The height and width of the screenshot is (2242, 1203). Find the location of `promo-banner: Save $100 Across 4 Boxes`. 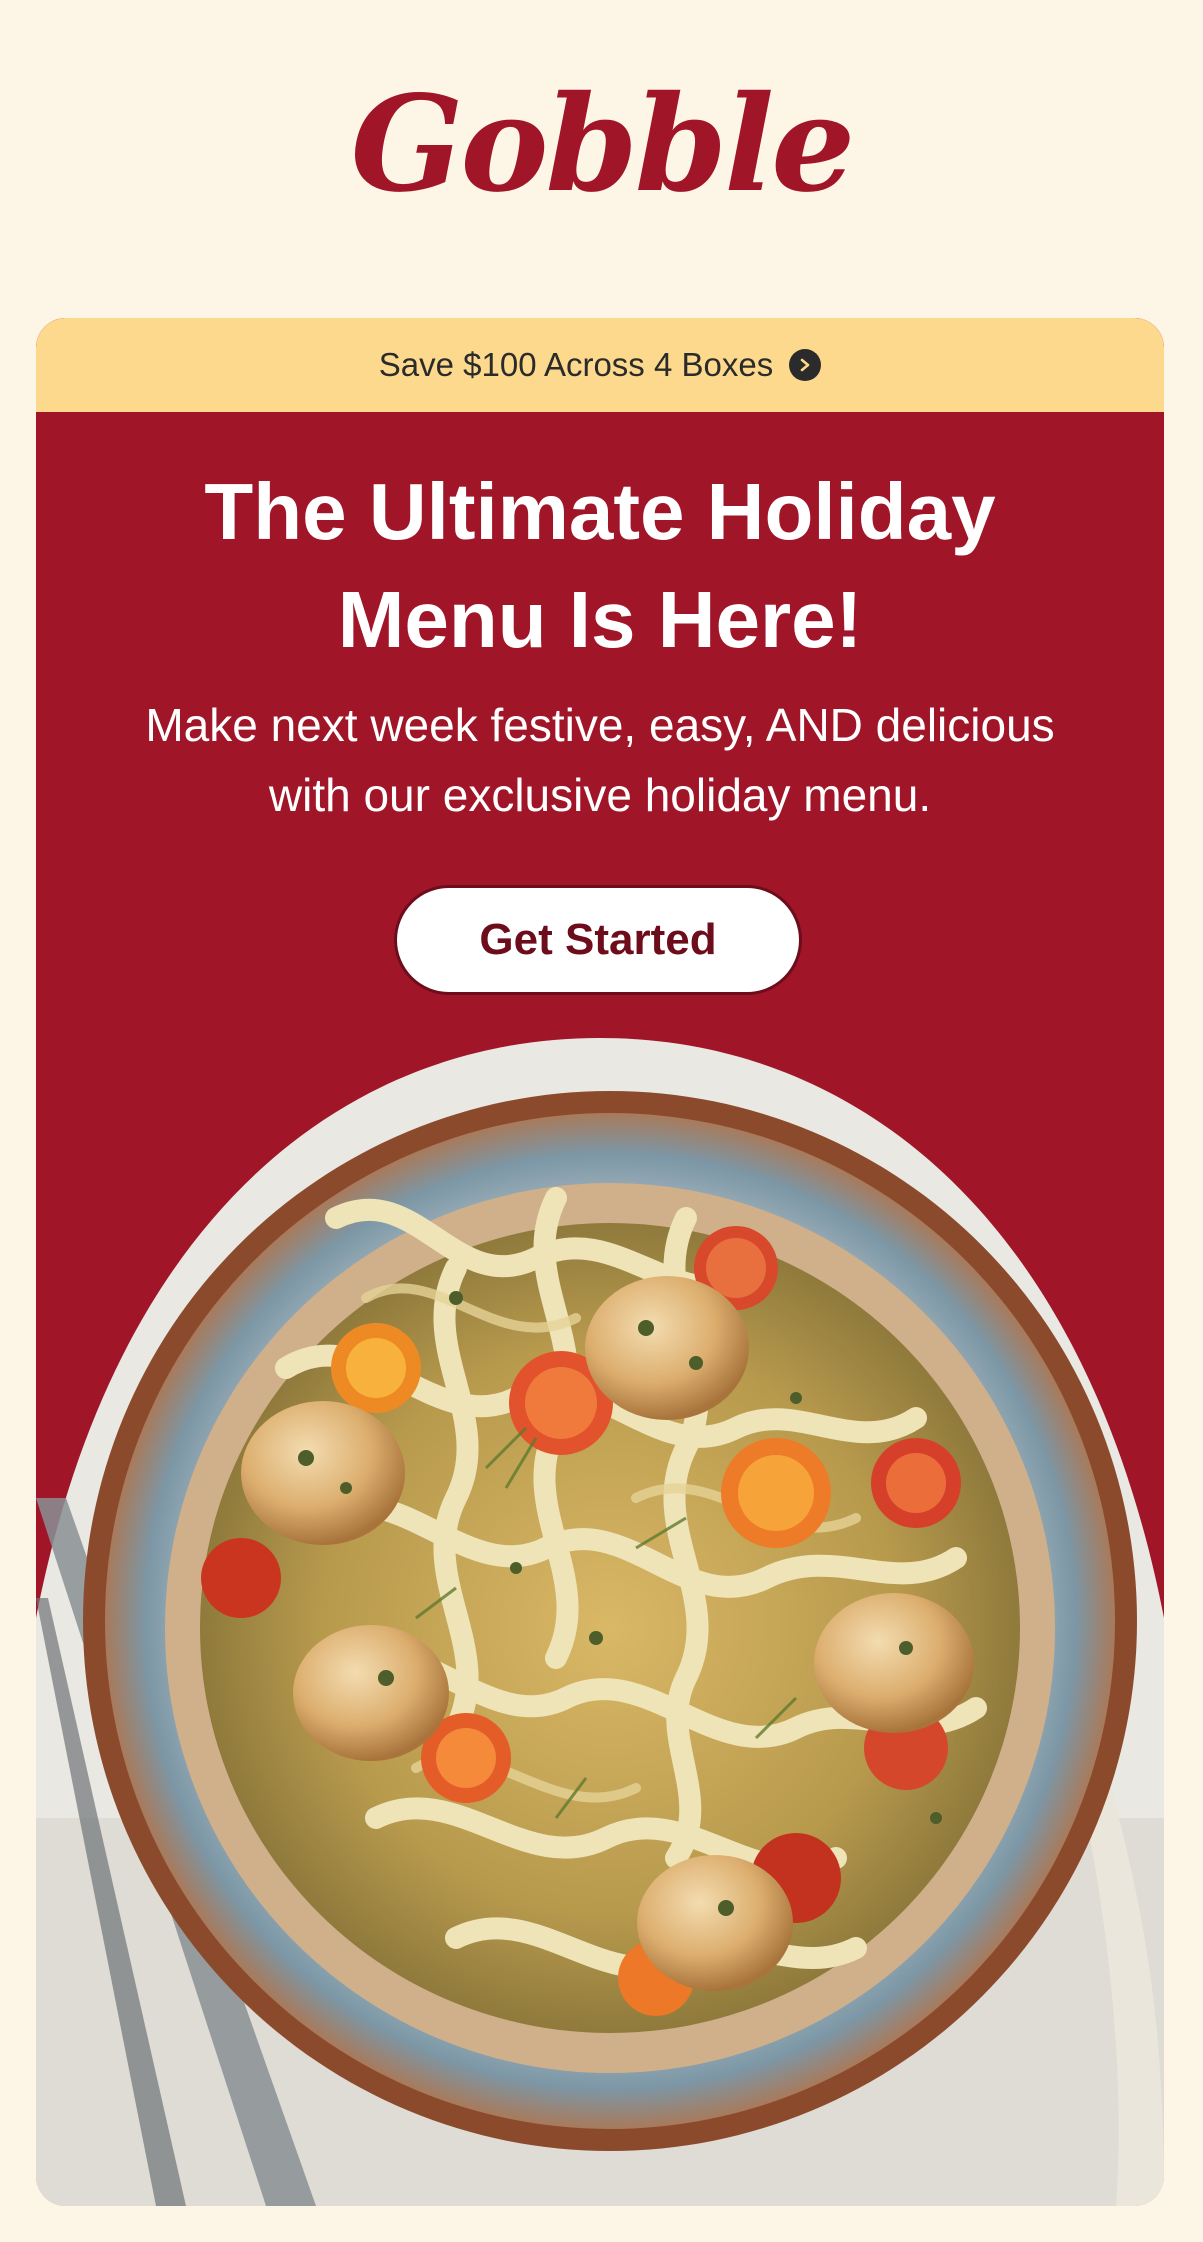

promo-banner: Save $100 Across 4 Boxes is located at coordinates (600, 365).